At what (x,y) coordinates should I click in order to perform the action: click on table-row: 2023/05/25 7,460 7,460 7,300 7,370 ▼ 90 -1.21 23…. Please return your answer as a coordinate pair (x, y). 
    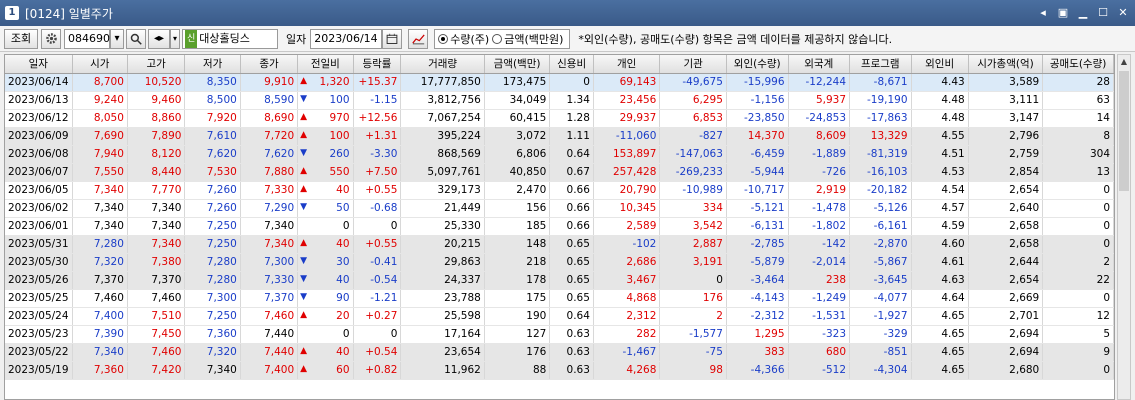
    Looking at the image, I should click on (559, 298).